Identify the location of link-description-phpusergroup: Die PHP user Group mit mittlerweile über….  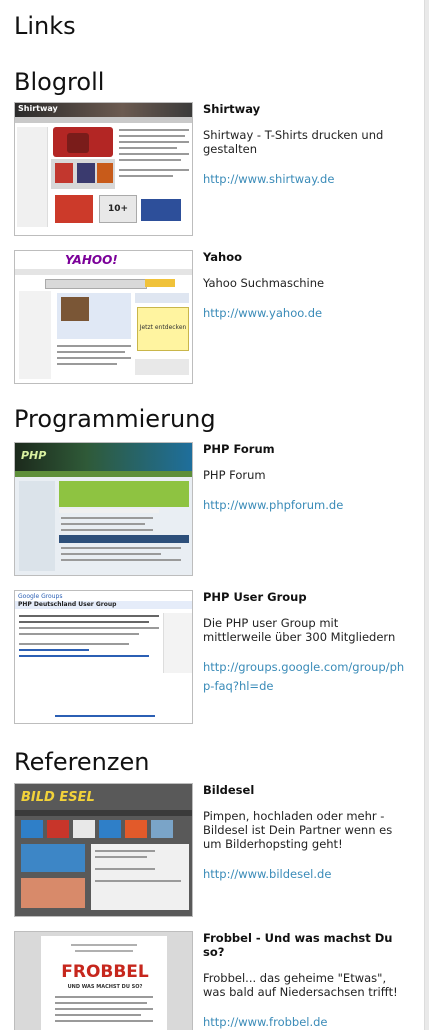
(299, 630).